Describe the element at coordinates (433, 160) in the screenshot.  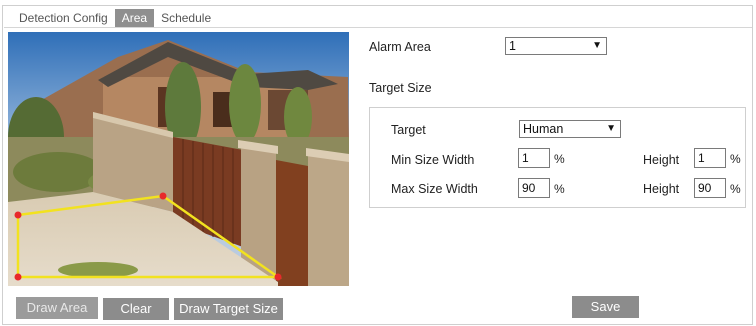
I see `min-size-width-label: Min Size Width` at that location.